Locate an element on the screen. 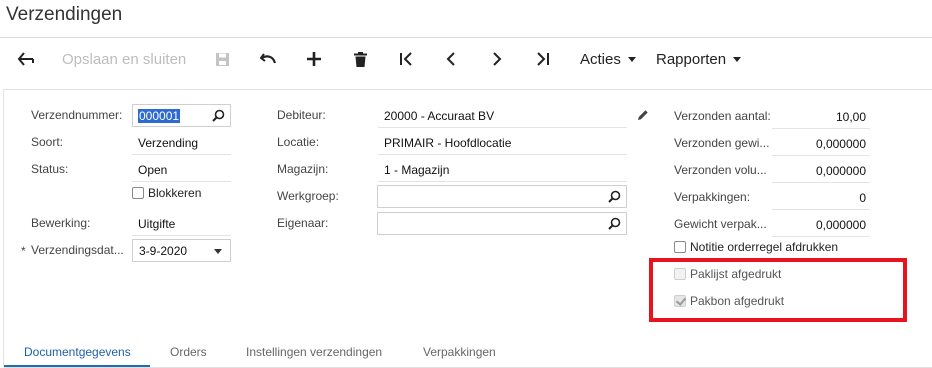 The width and height of the screenshot is (932, 368). shipment-number-value: 000001 is located at coordinates (159, 116).